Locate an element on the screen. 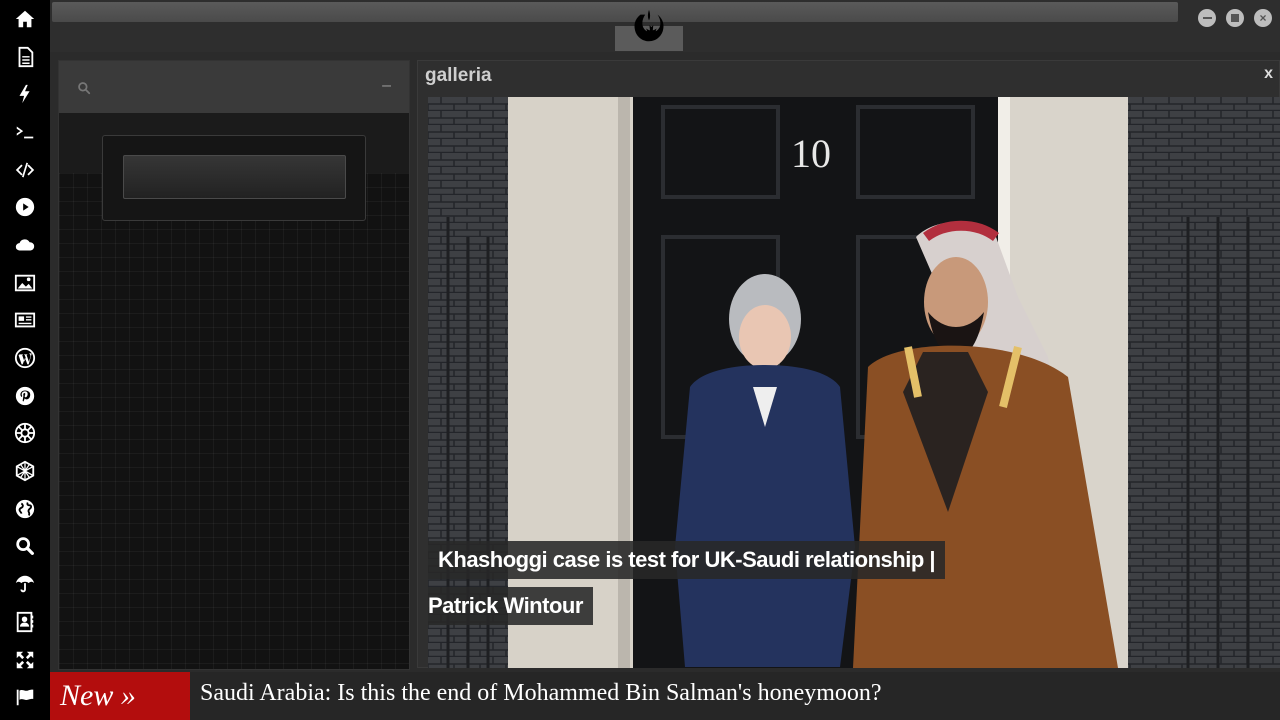  newspaper-icon is located at coordinates (25, 321).